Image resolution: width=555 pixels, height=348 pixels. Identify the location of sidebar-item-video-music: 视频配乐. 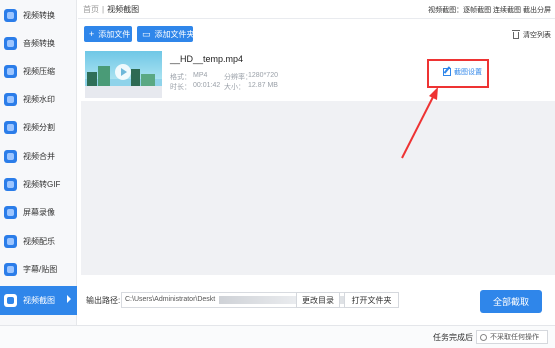
(38, 241).